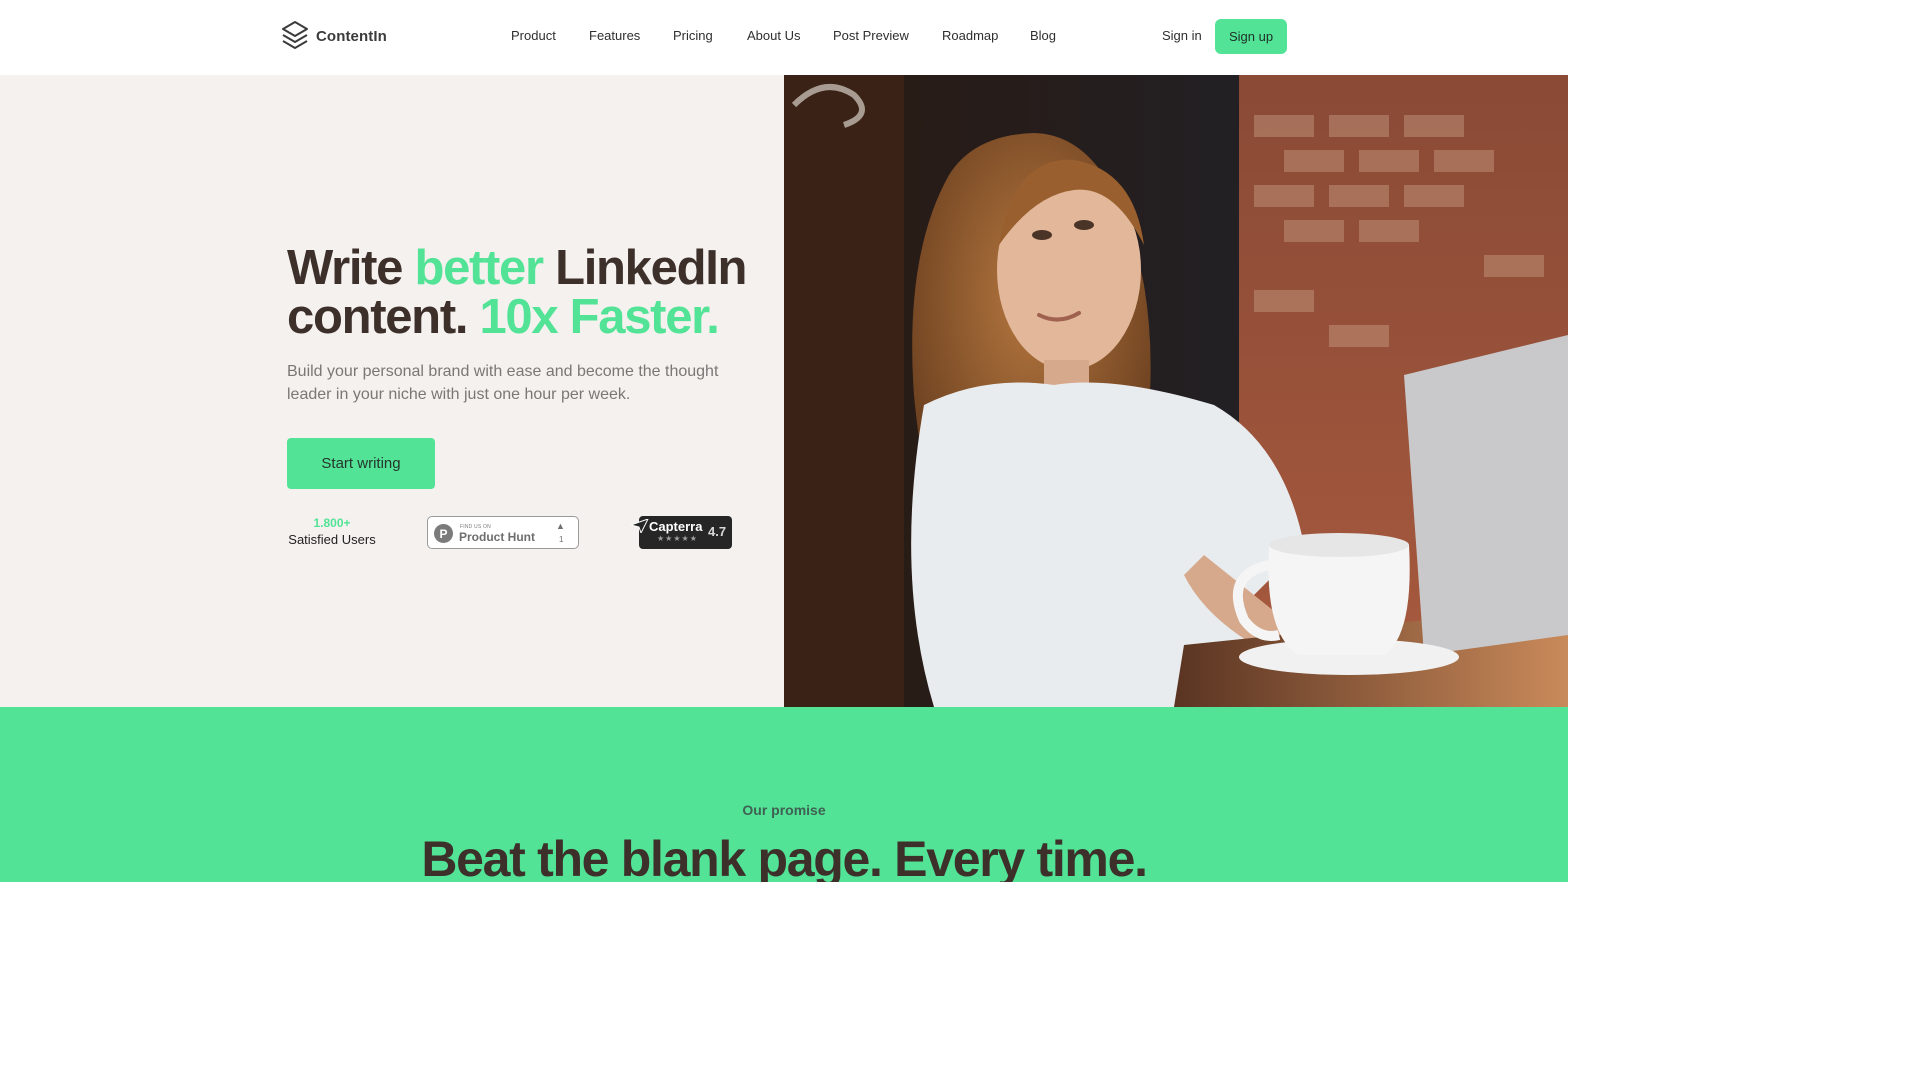  I want to click on upvote-arrow-icon: ▲, so click(560, 526).